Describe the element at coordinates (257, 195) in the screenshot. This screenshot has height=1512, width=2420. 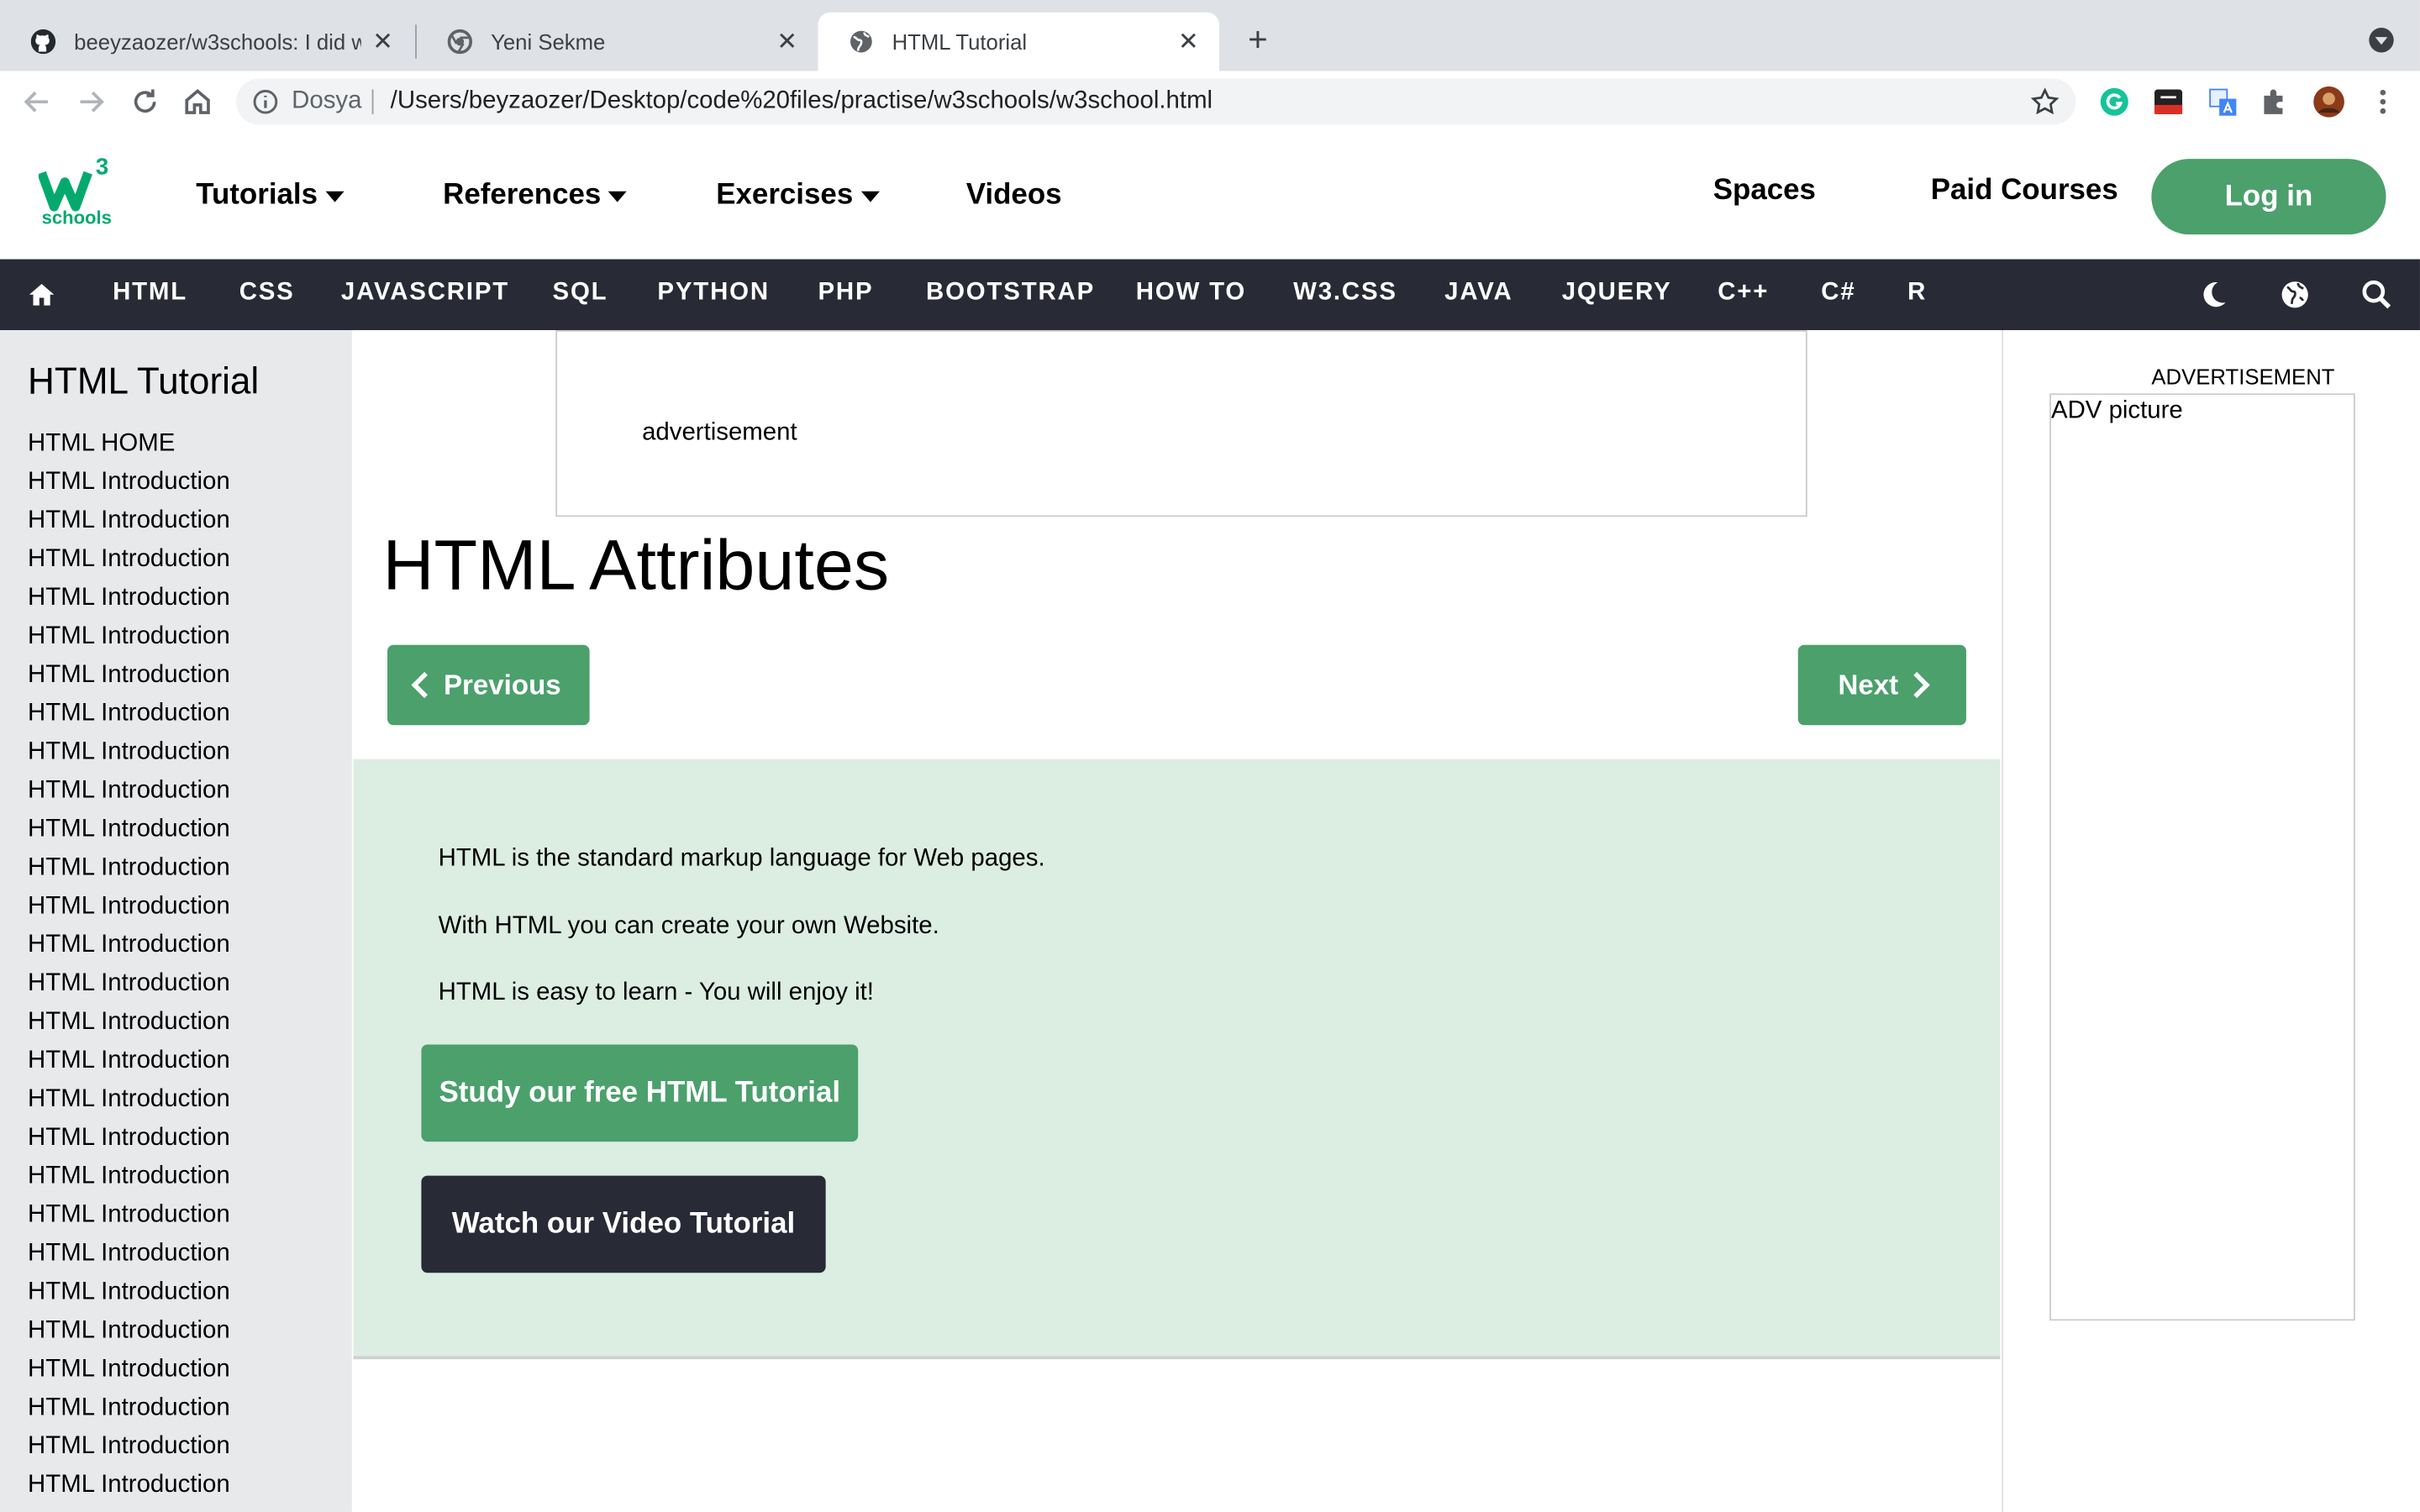
I see `tutorials-label: Tutorials` at that location.